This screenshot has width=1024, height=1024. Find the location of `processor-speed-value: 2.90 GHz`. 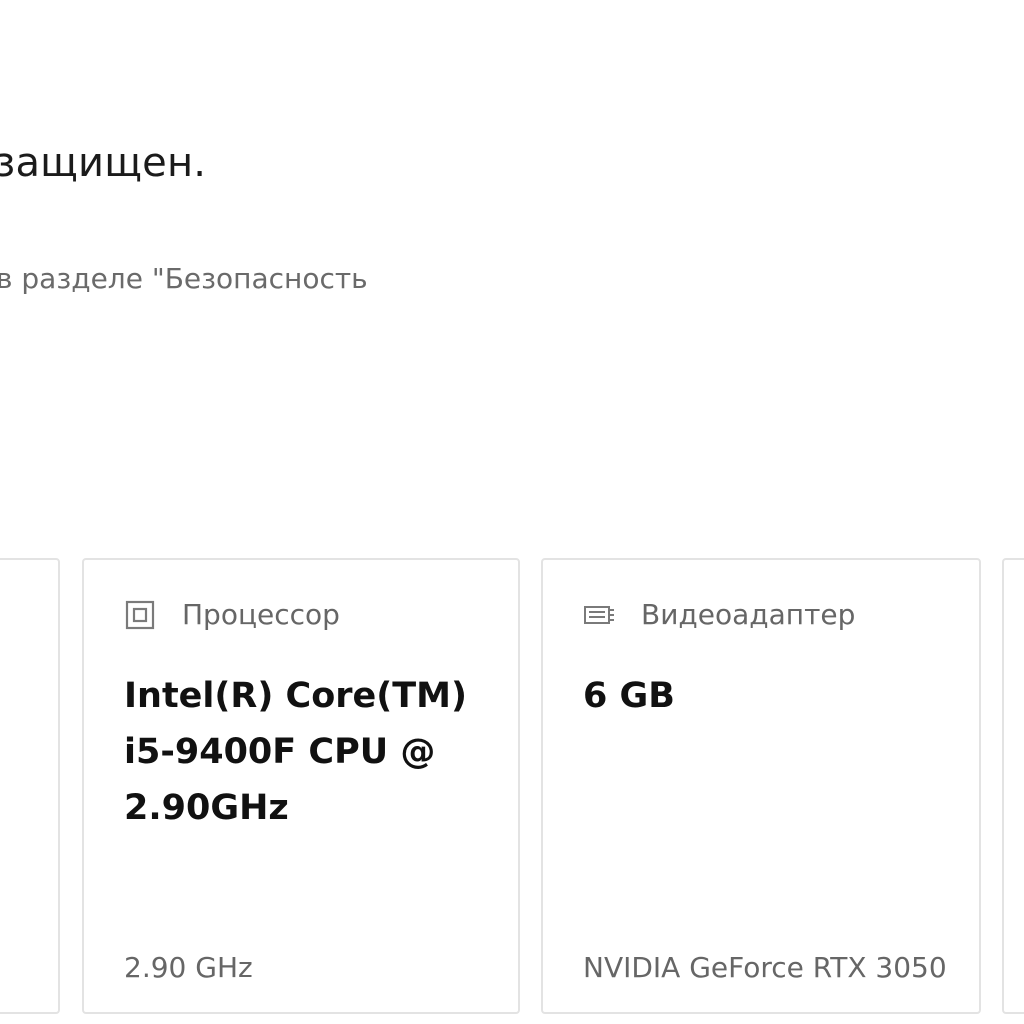

processor-speed-value: 2.90 GHz is located at coordinates (188, 967).